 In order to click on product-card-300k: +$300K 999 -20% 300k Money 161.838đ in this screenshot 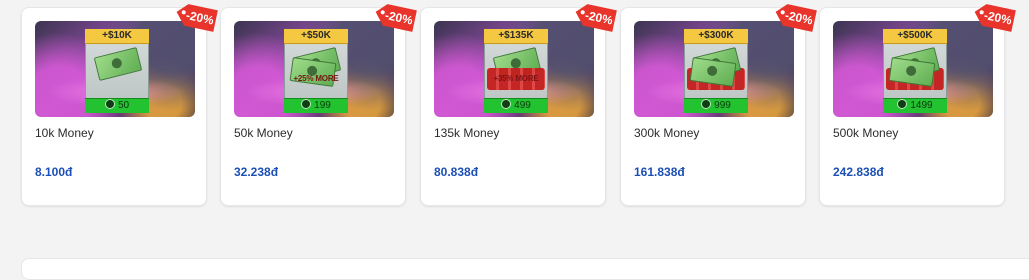, I will do `click(718, 105)`.